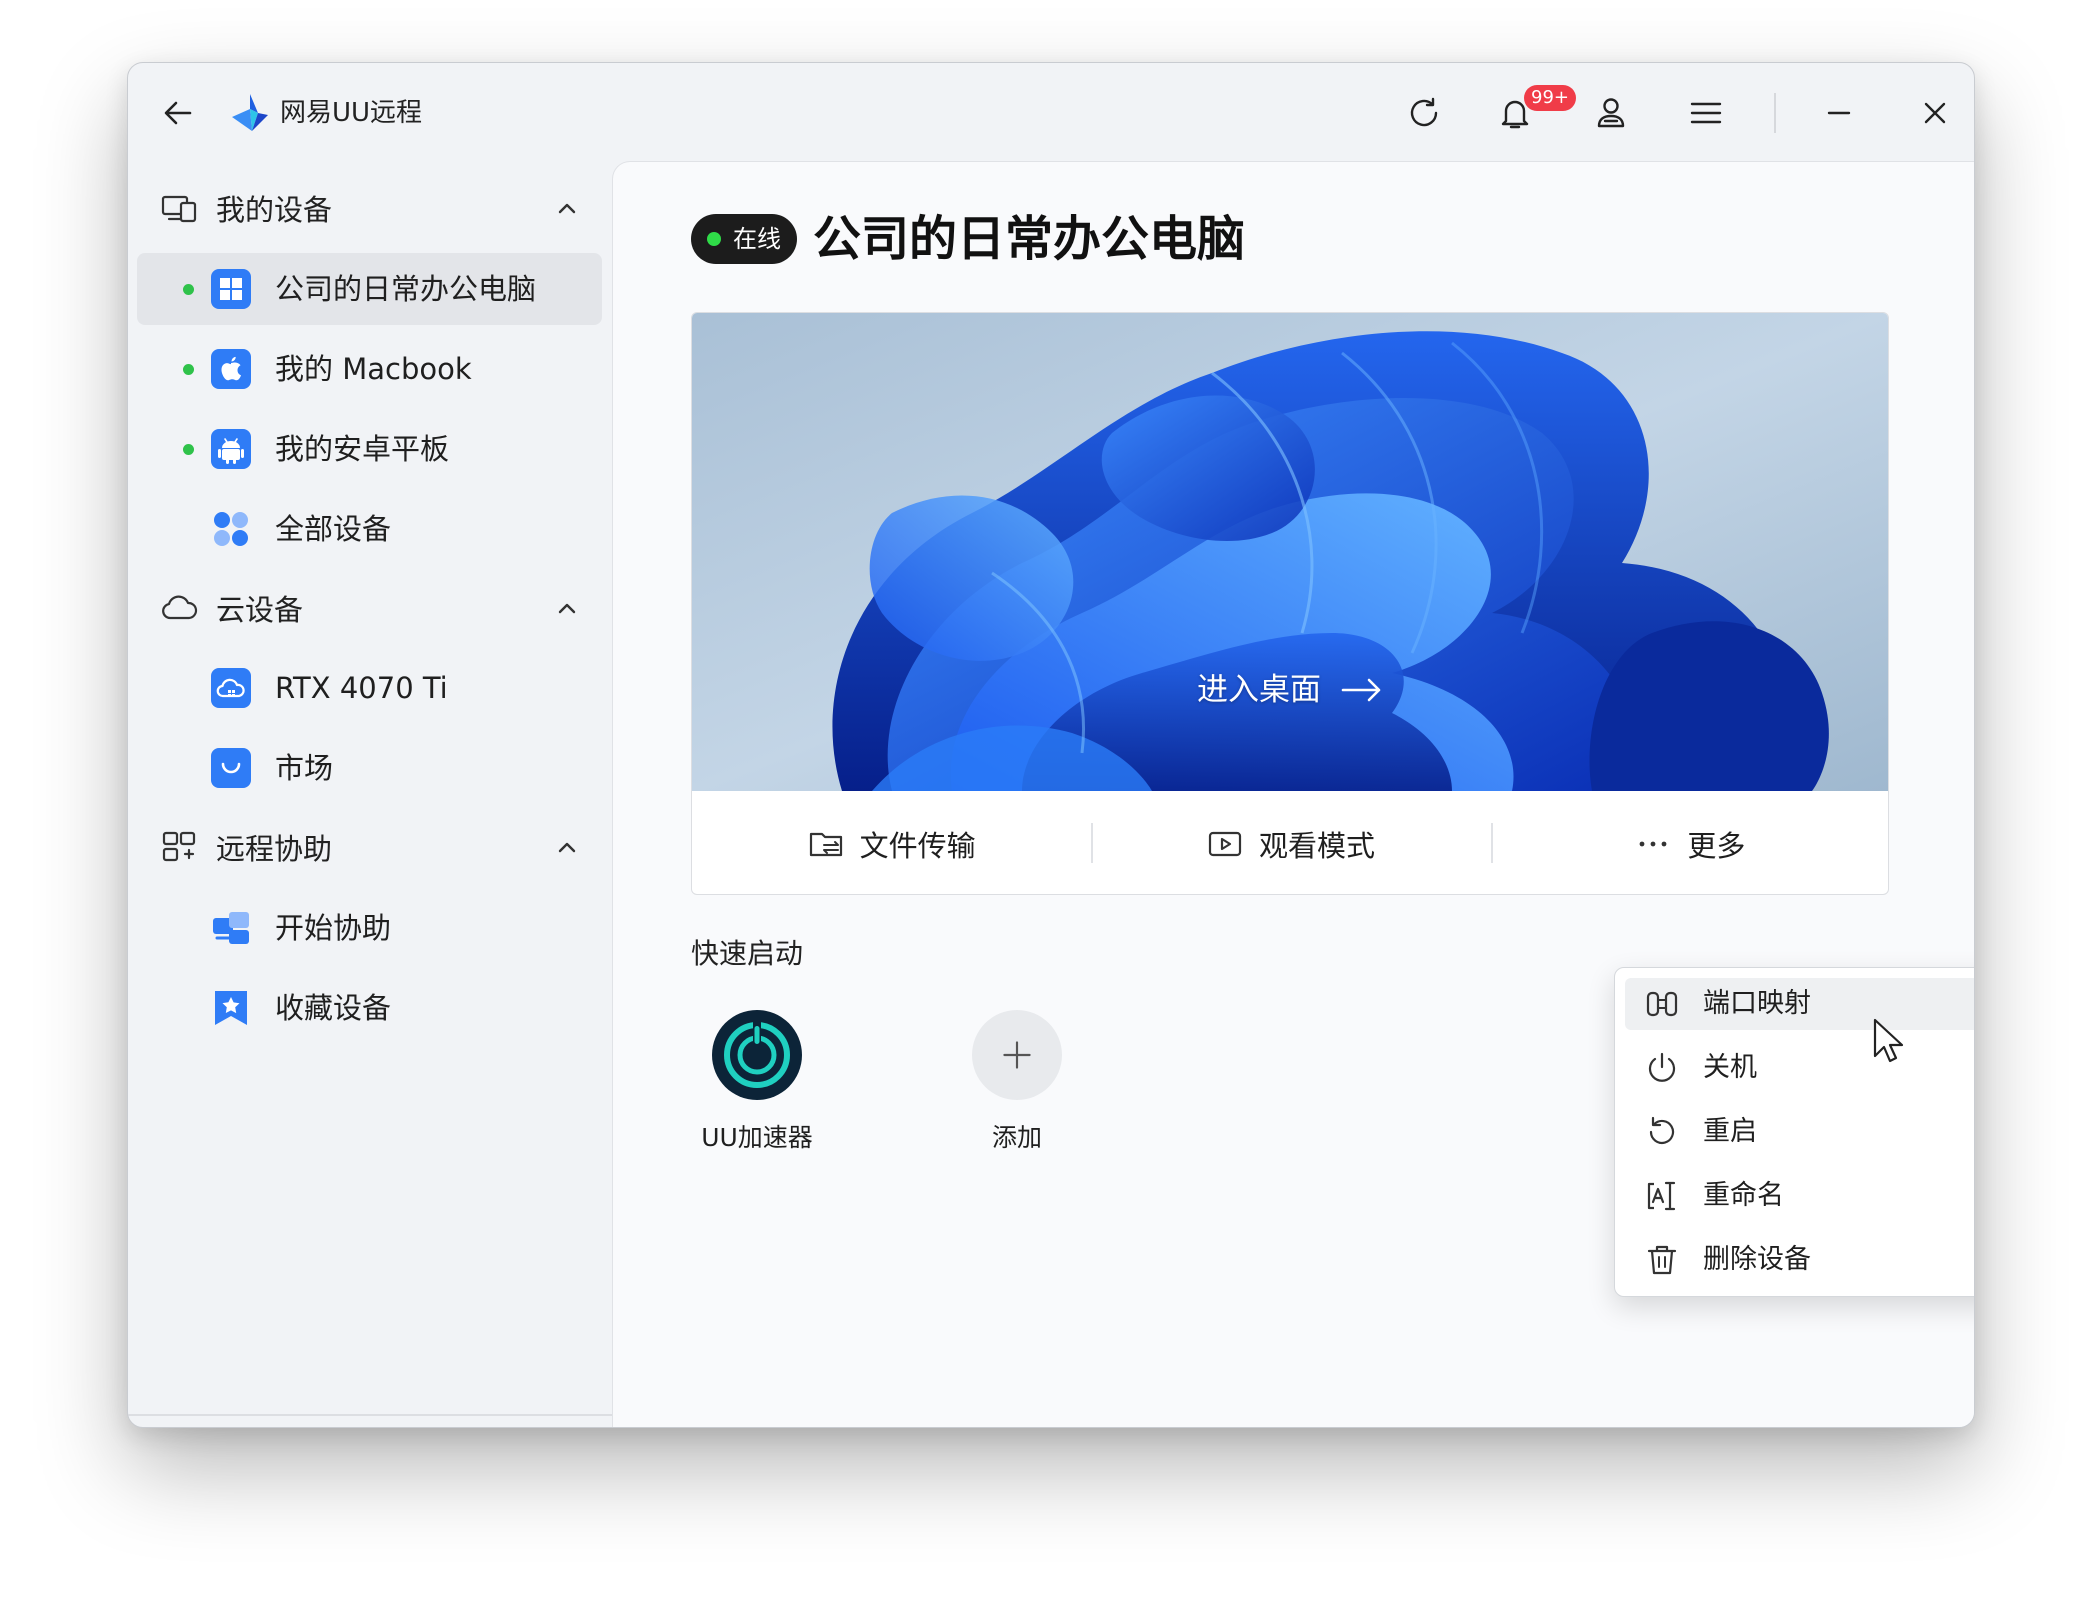  Describe the element at coordinates (373, 369) in the screenshot. I see `sidebar-item-label: 我的 Macbook` at that location.